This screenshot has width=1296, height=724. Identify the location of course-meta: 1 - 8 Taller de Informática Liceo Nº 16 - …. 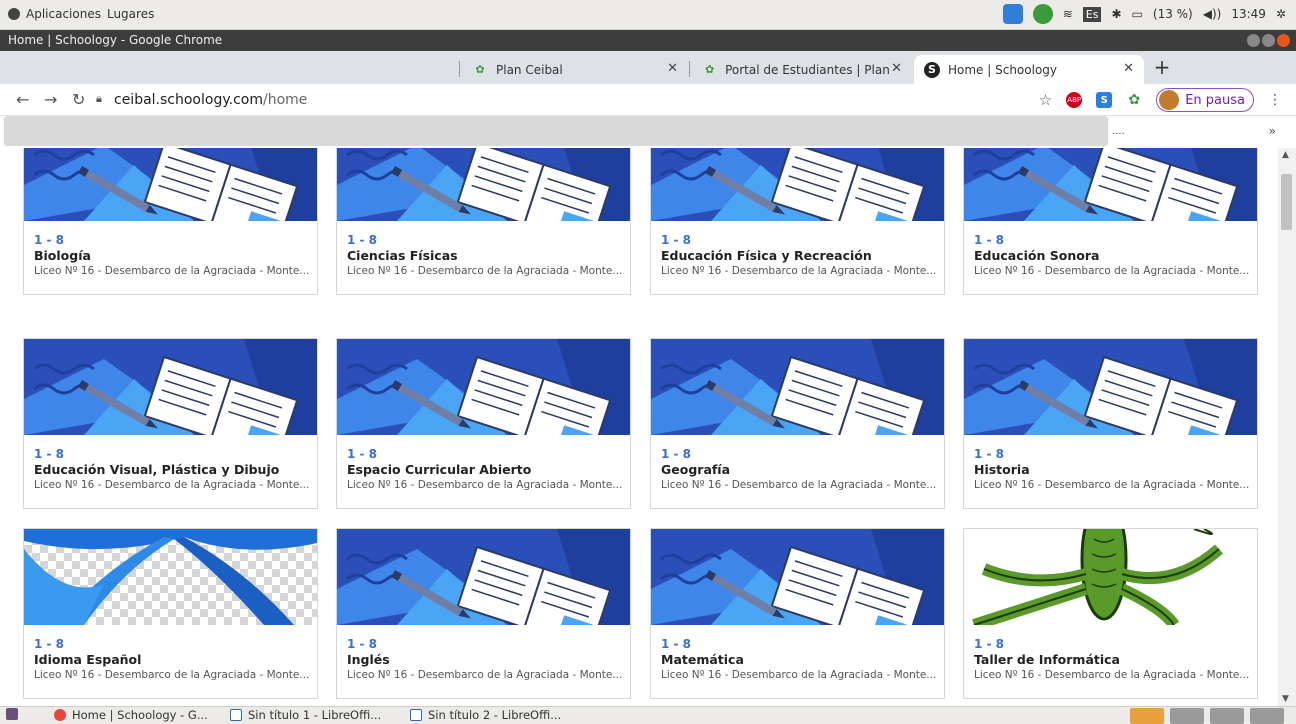
(1114, 659).